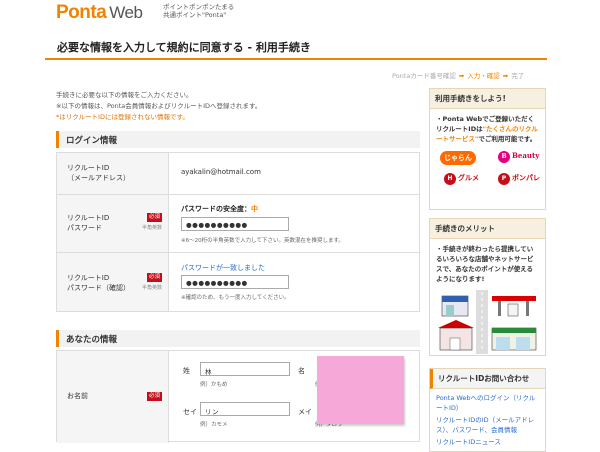  Describe the element at coordinates (113, 397) in the screenshot. I see `name-label: お名前 必須` at that location.